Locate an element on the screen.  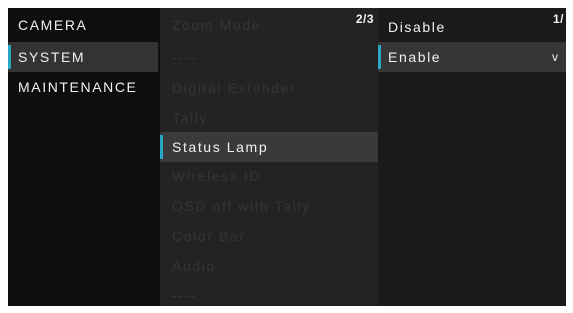
menu-item-camera: CAMERA is located at coordinates (83, 25).